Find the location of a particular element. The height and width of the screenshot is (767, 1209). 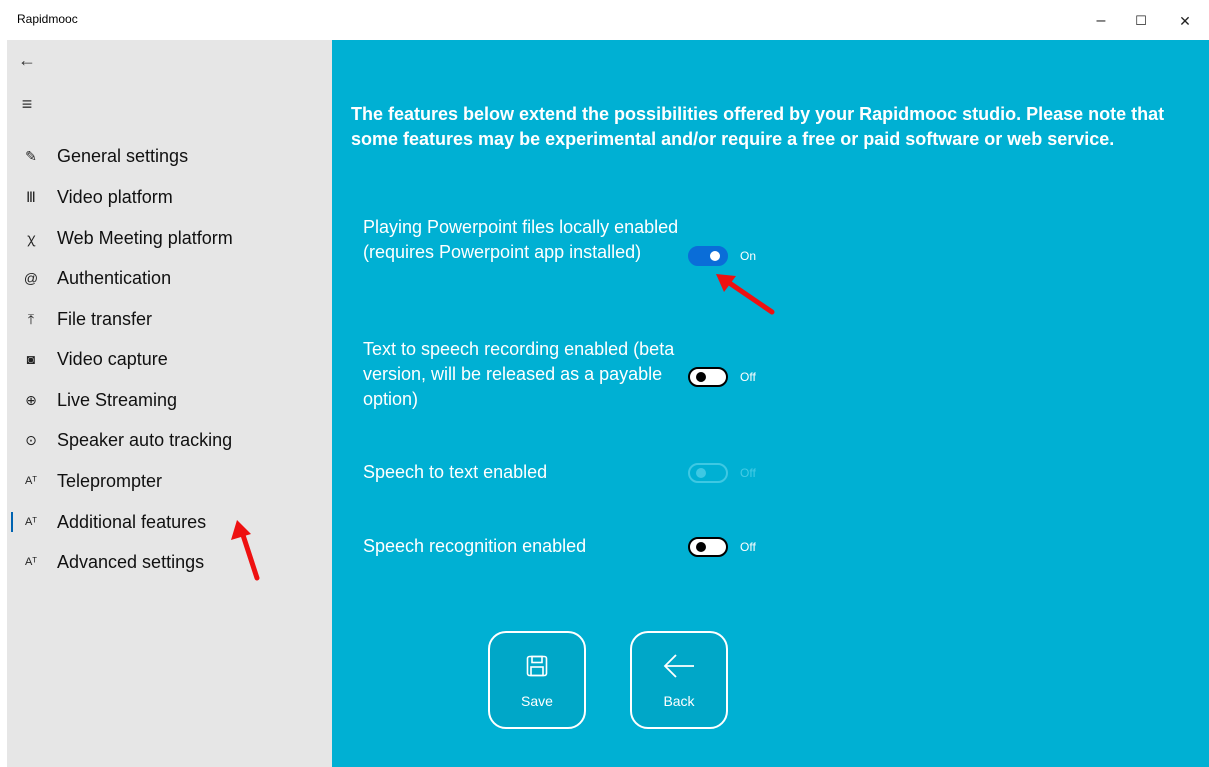

upload-icon: ⤒ is located at coordinates (31, 318).